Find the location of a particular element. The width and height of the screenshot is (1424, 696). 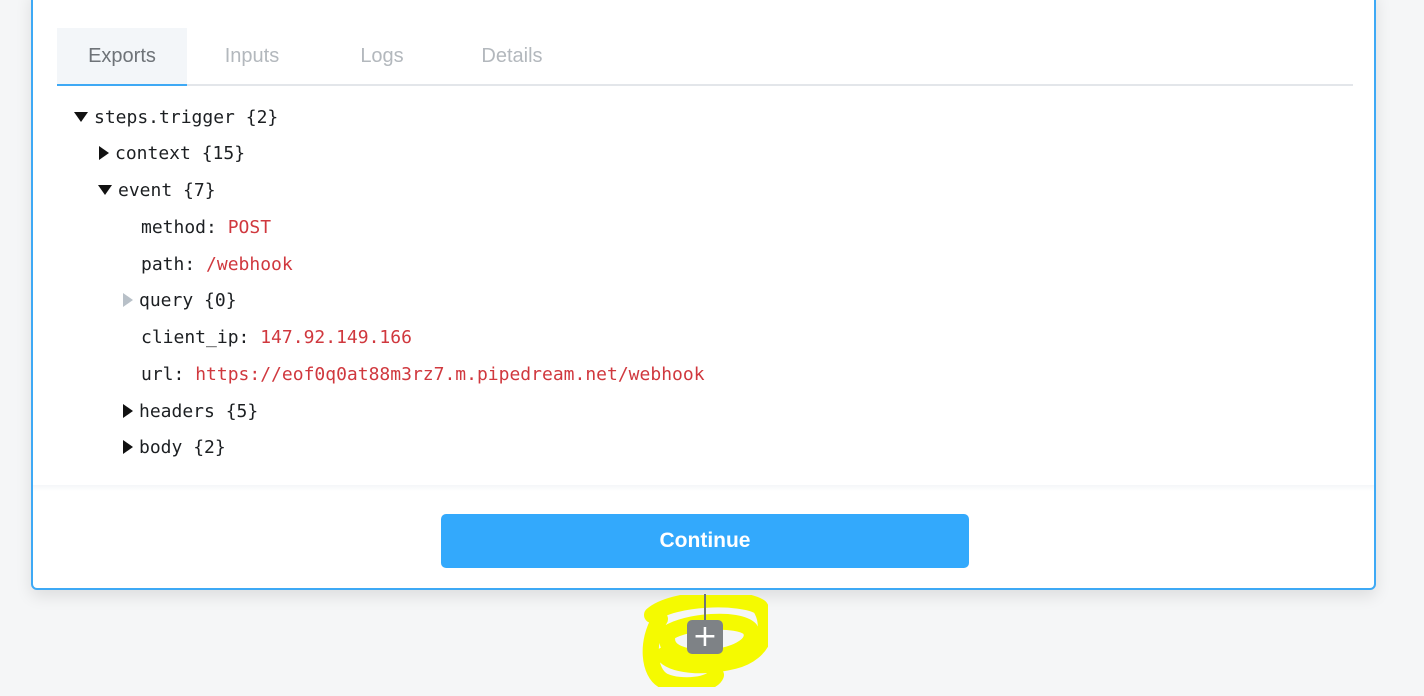

node-key: steps.trigger is located at coordinates (164, 117).